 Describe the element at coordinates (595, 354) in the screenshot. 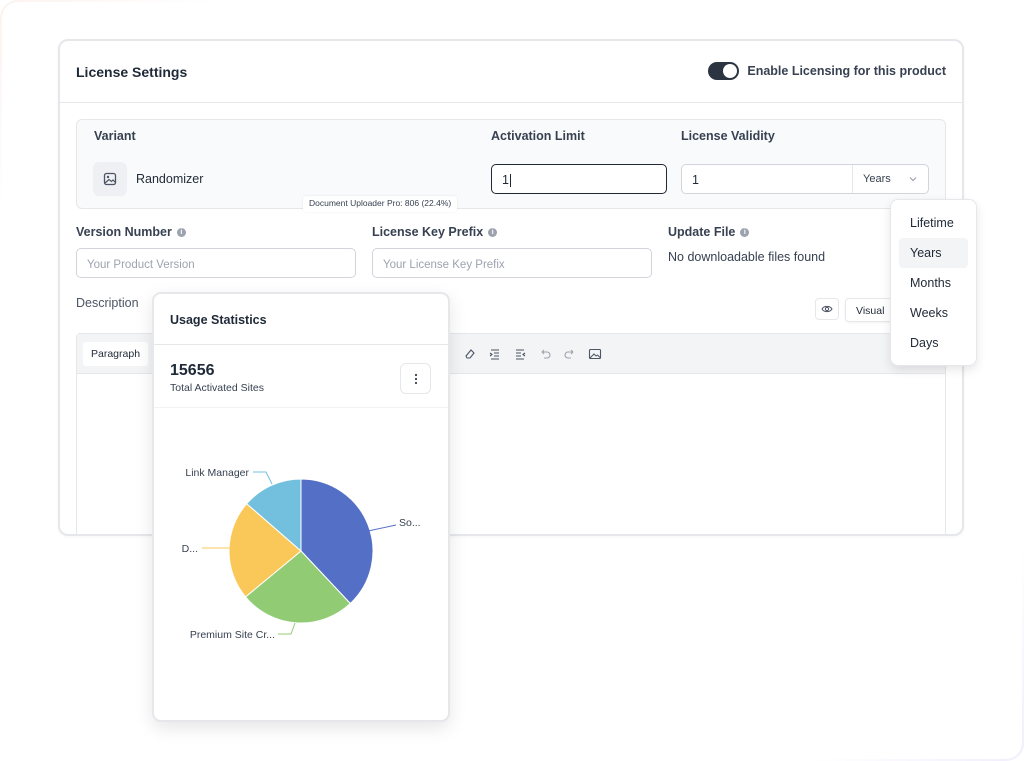

I see `insert-image-icon` at that location.